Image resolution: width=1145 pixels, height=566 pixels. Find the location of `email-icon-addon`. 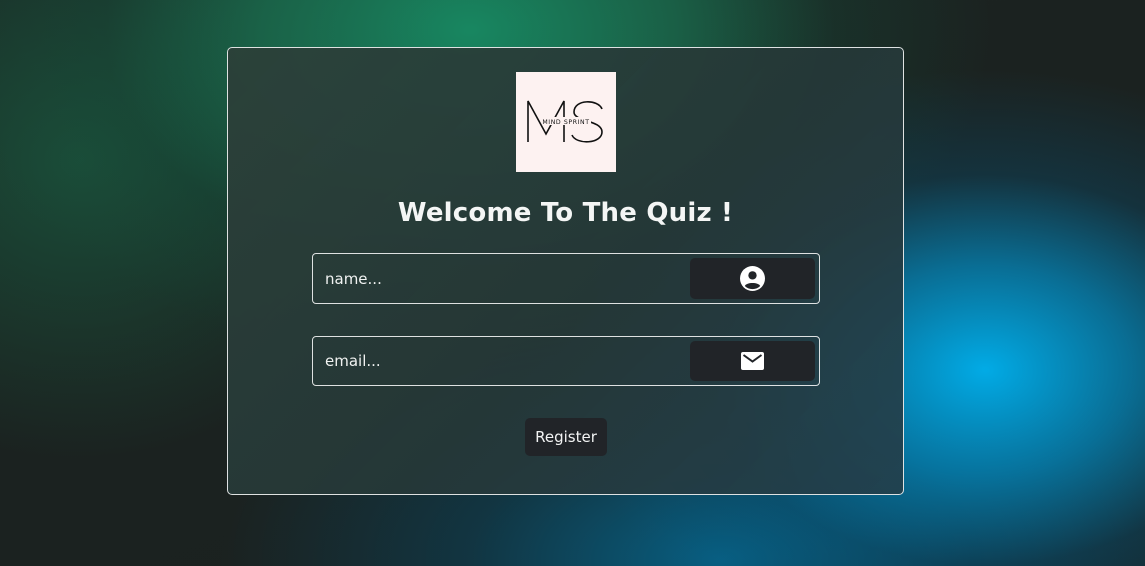

email-icon-addon is located at coordinates (752, 361).